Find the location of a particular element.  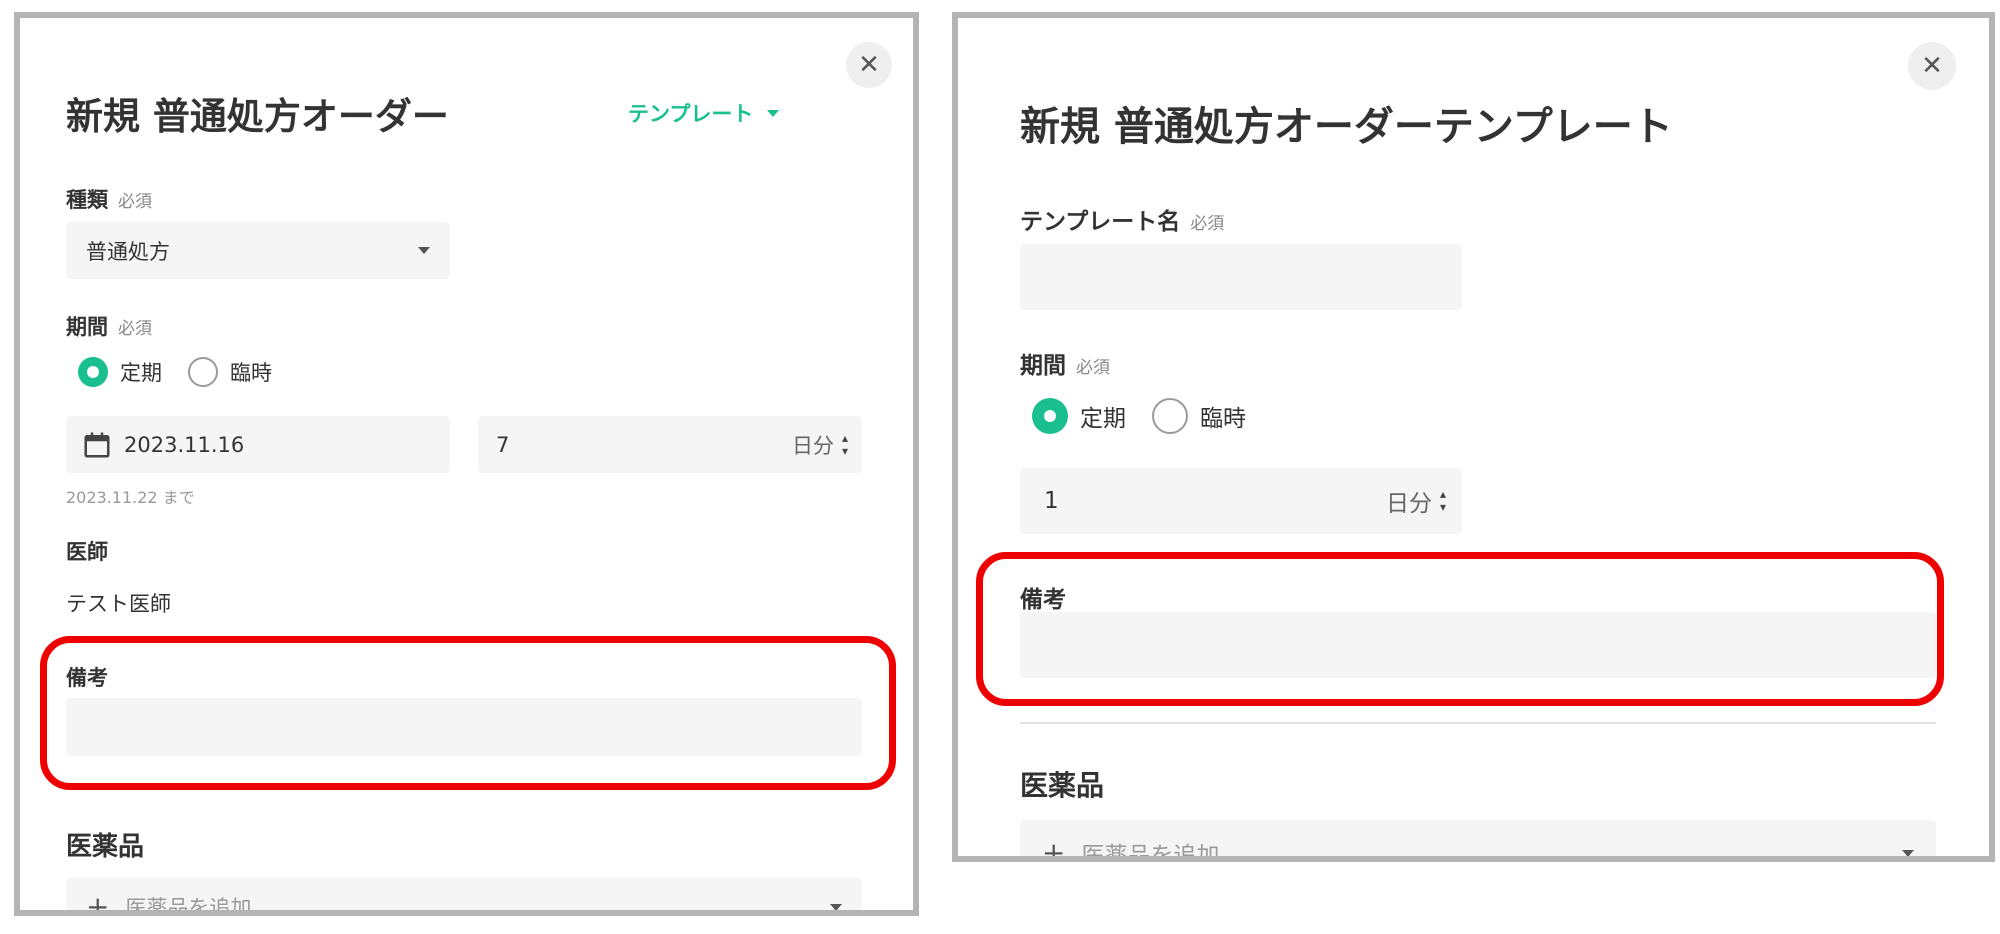

type-label: 種類 必須 is located at coordinates (109, 199).